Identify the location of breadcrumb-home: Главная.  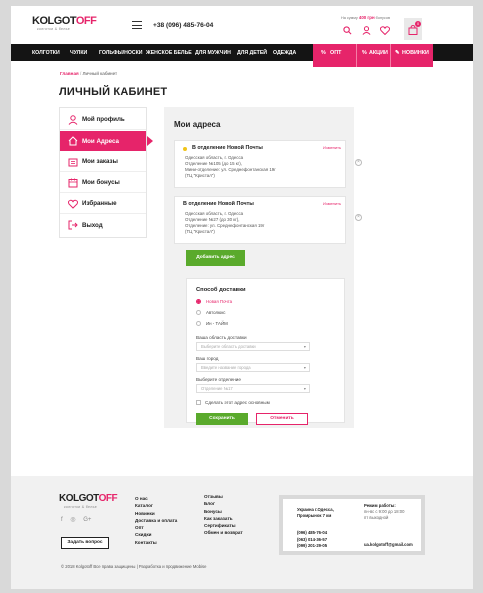
(69, 73).